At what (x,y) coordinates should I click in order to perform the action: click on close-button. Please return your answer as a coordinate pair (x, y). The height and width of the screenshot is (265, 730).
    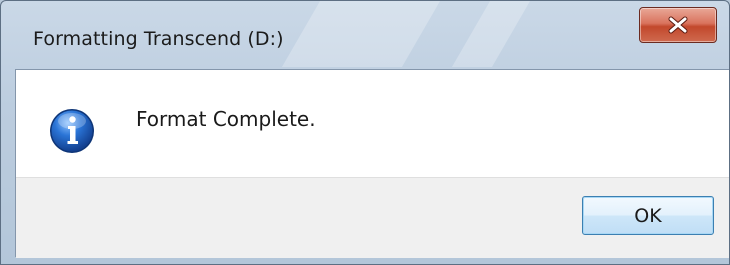
    Looking at the image, I should click on (678, 25).